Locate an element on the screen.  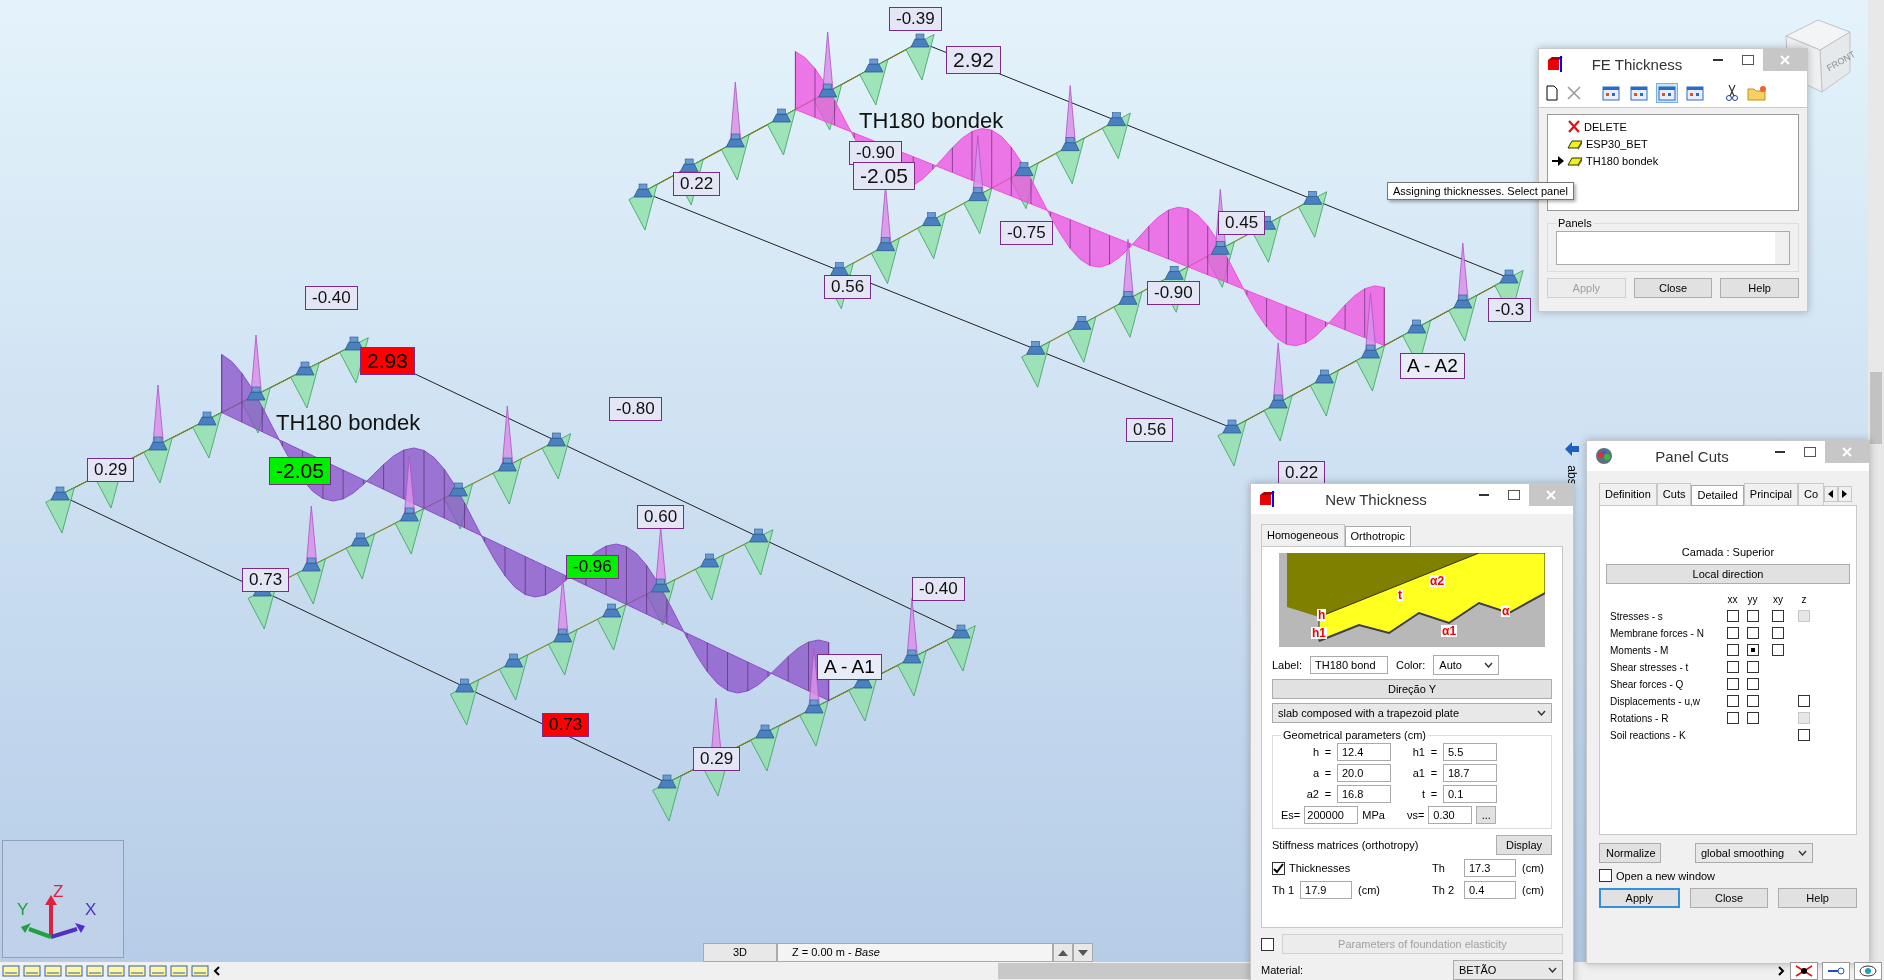
normalize-button: Normalize is located at coordinates (1630, 853).